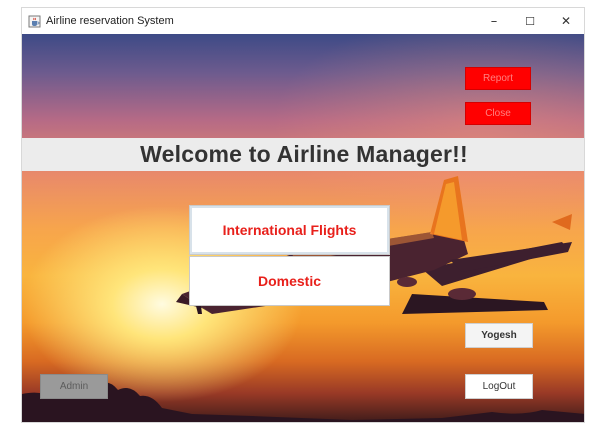 Image resolution: width=589 pixels, height=423 pixels. What do you see at coordinates (289, 230) in the screenshot?
I see `international-flights-button: International Flights` at bounding box center [289, 230].